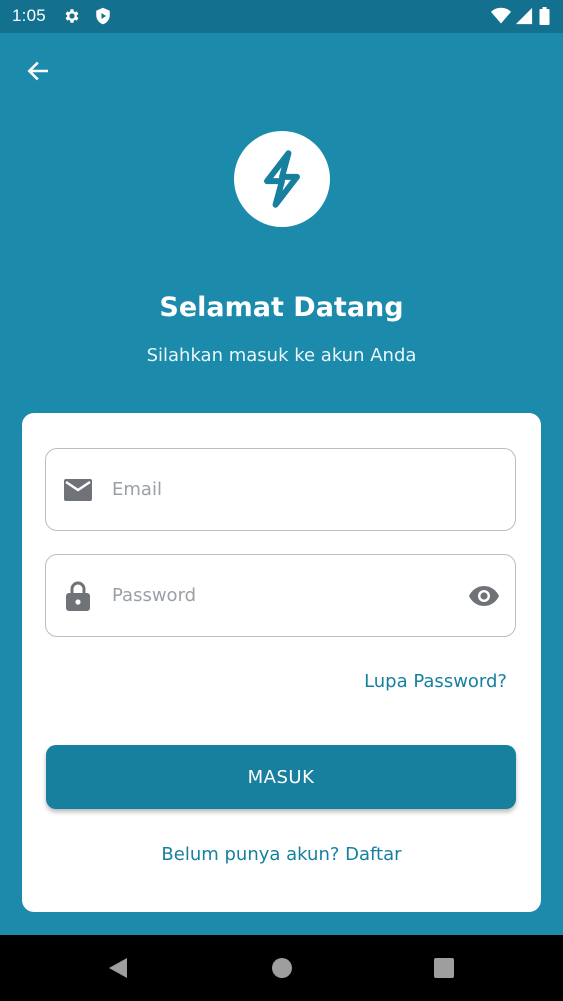  I want to click on eye-icon, so click(484, 595).